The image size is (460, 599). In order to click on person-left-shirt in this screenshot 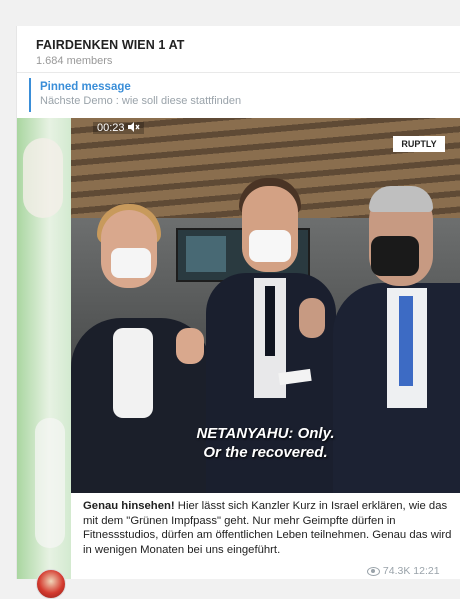, I will do `click(133, 373)`.